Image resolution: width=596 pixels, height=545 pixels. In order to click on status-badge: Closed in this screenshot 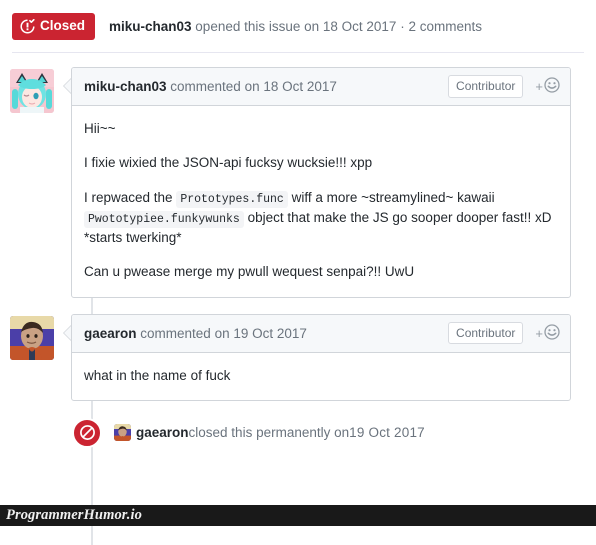, I will do `click(54, 26)`.